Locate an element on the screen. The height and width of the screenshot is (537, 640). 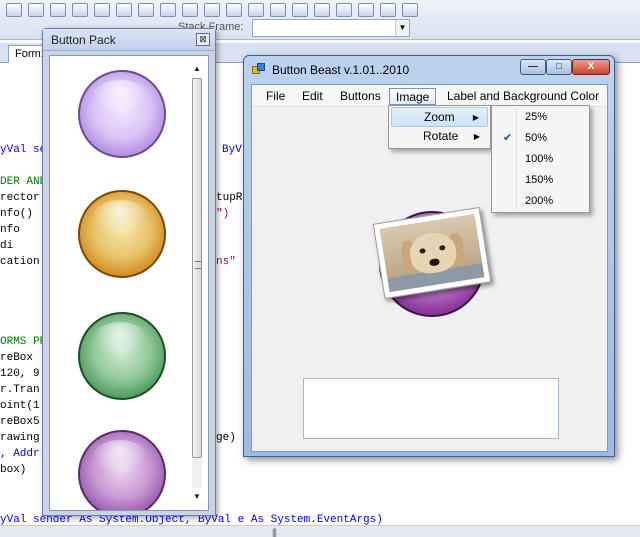
menu-image: Image is located at coordinates (413, 96).